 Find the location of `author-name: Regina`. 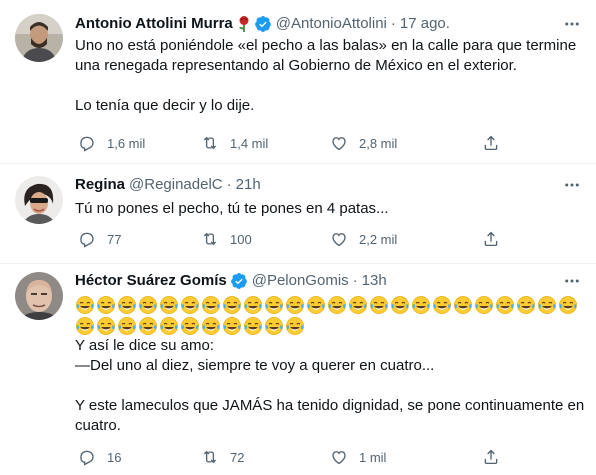

author-name: Regina is located at coordinates (100, 185).